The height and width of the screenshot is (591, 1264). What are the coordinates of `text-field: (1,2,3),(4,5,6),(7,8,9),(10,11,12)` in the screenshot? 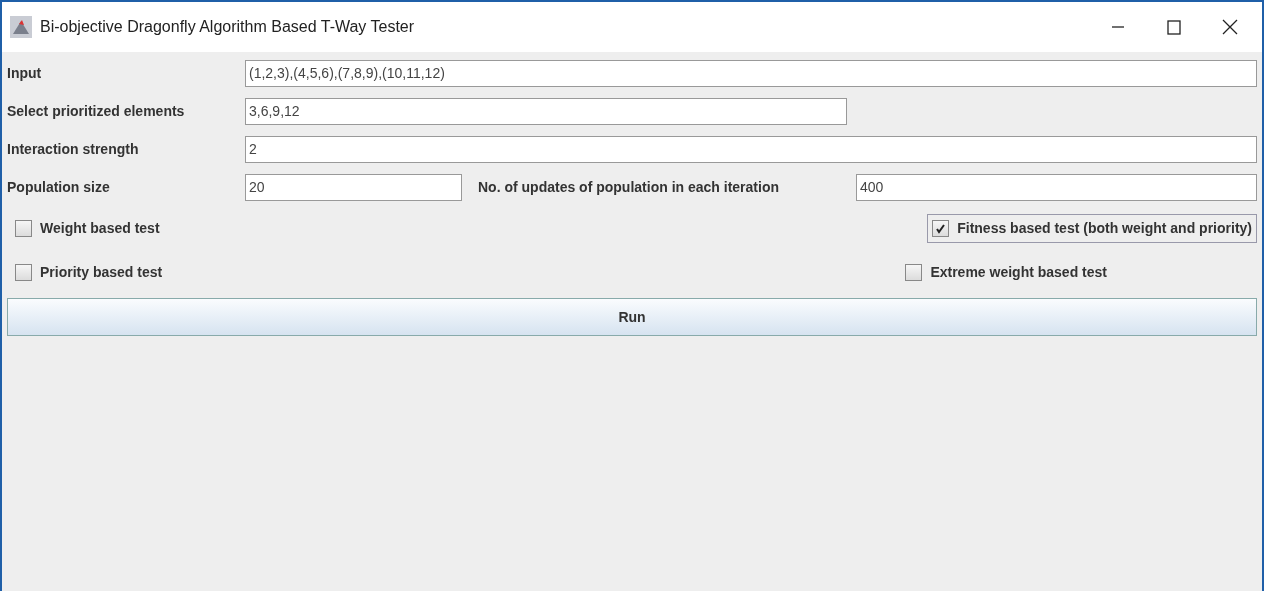 It's located at (751, 73).